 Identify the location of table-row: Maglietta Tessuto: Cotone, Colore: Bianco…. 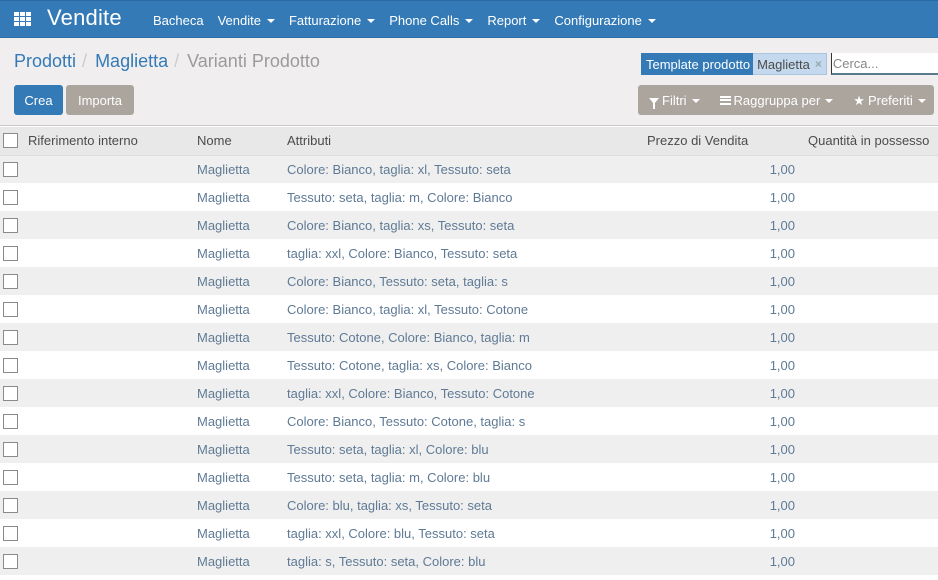
(469, 337).